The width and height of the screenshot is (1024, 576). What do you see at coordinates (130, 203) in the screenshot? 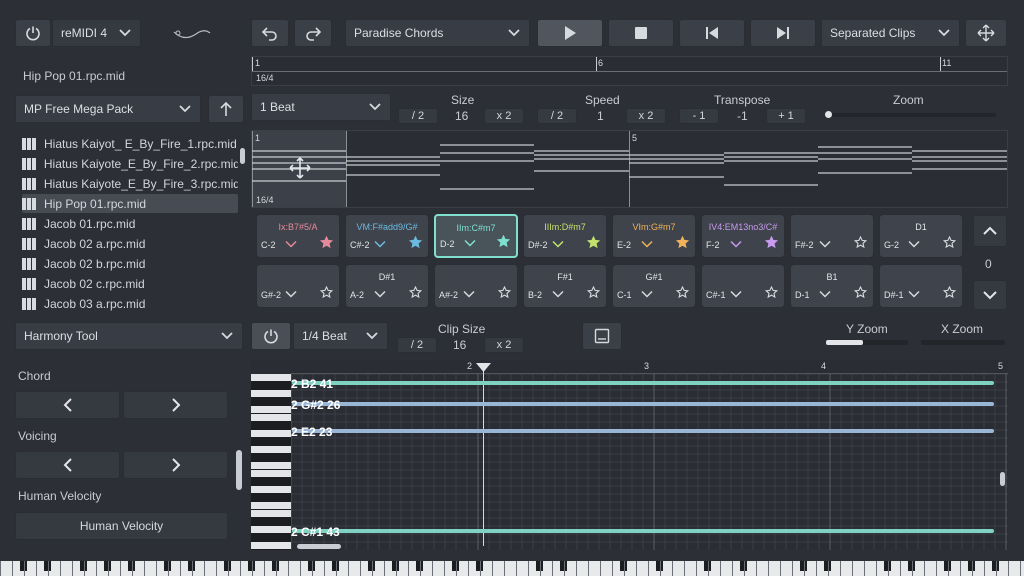
I see `file-list-item: Hip Pop 01.rpc.mid` at bounding box center [130, 203].